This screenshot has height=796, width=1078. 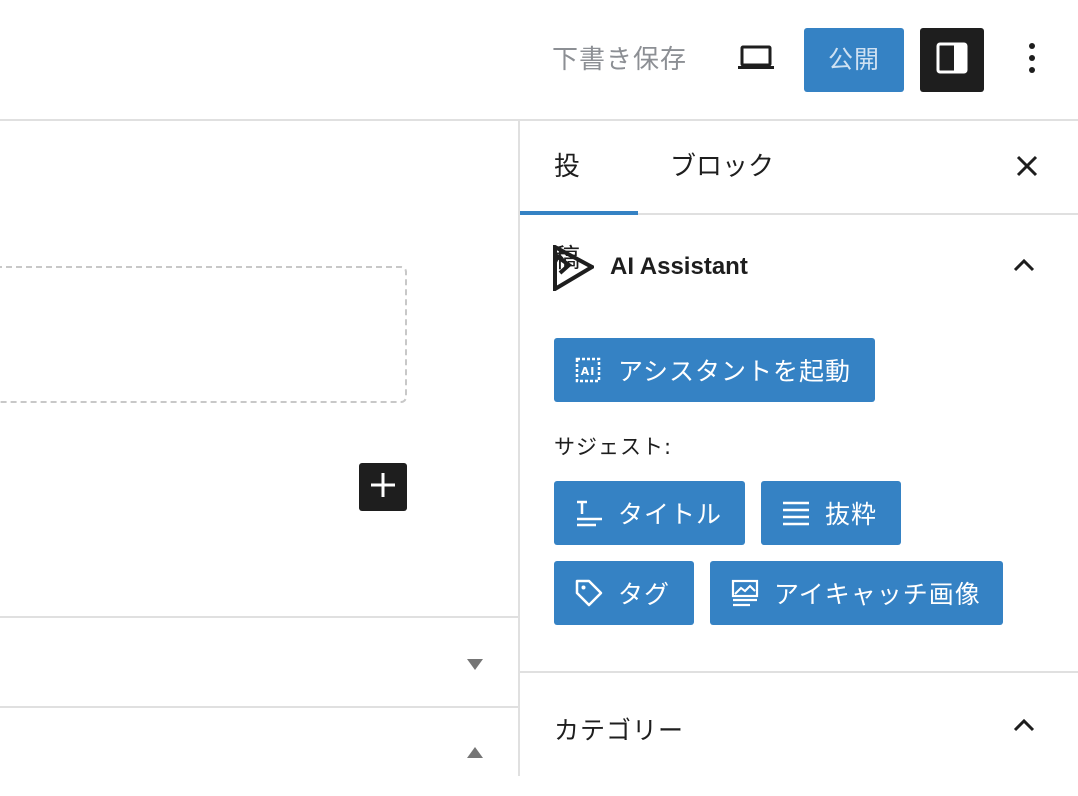 I want to click on ai-assistant-logo-icon, so click(x=574, y=269).